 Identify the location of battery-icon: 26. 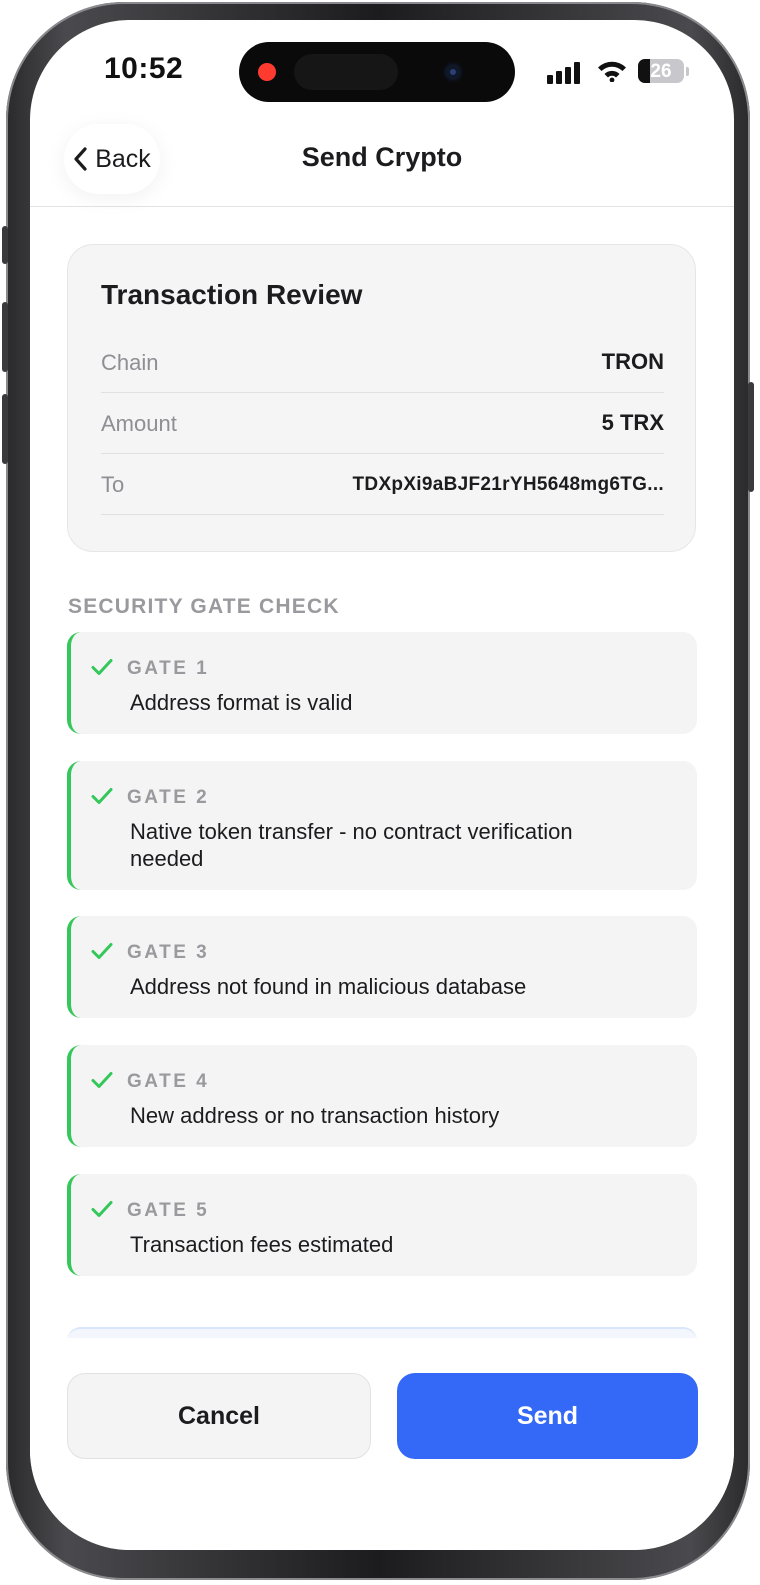
(661, 71).